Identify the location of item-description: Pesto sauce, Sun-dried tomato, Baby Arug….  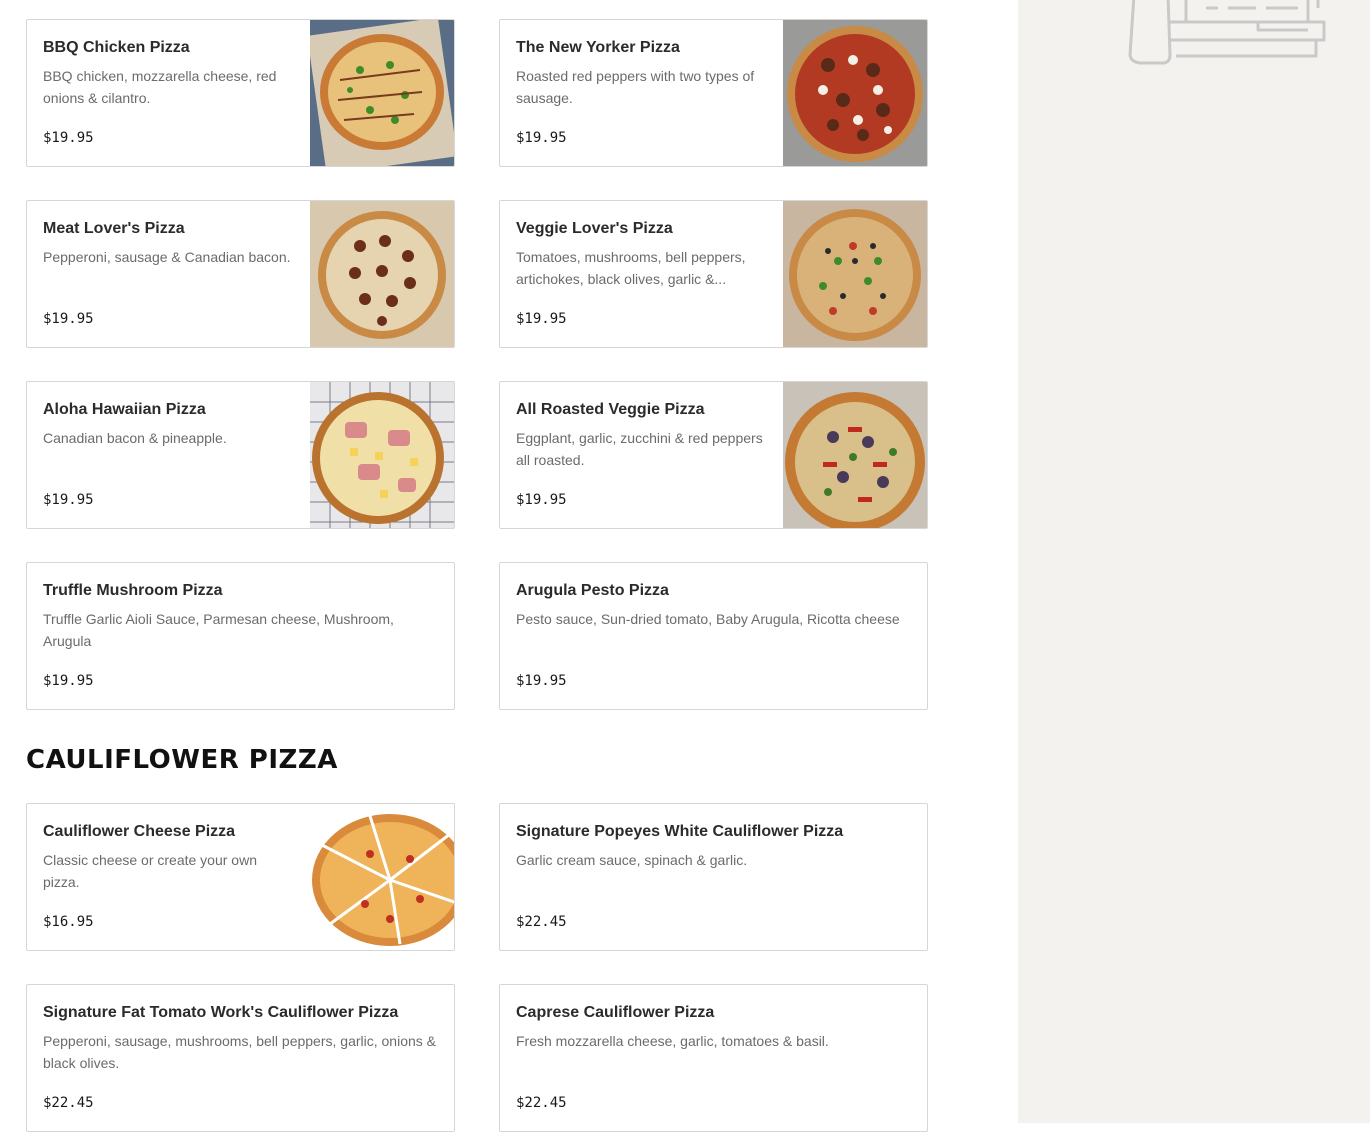
(708, 619).